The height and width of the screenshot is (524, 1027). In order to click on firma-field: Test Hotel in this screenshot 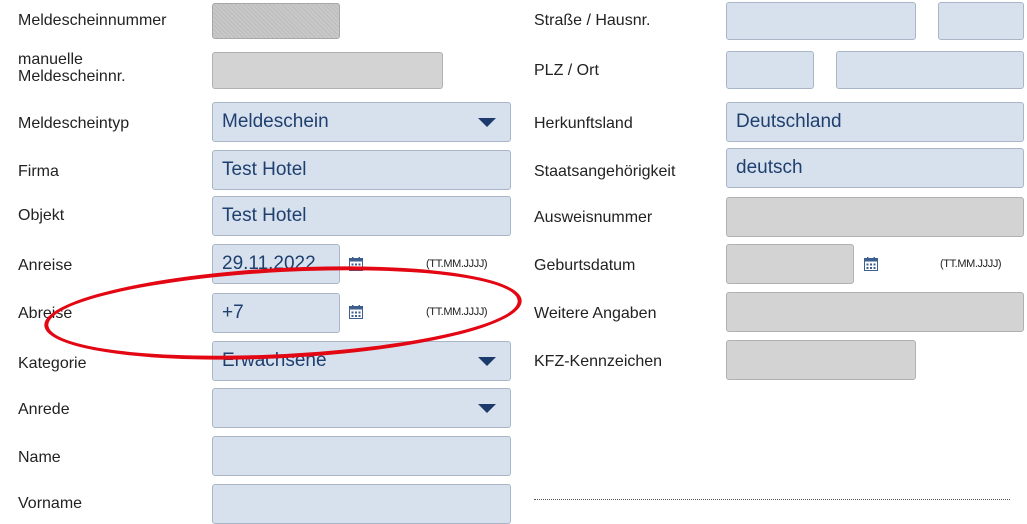, I will do `click(361, 170)`.